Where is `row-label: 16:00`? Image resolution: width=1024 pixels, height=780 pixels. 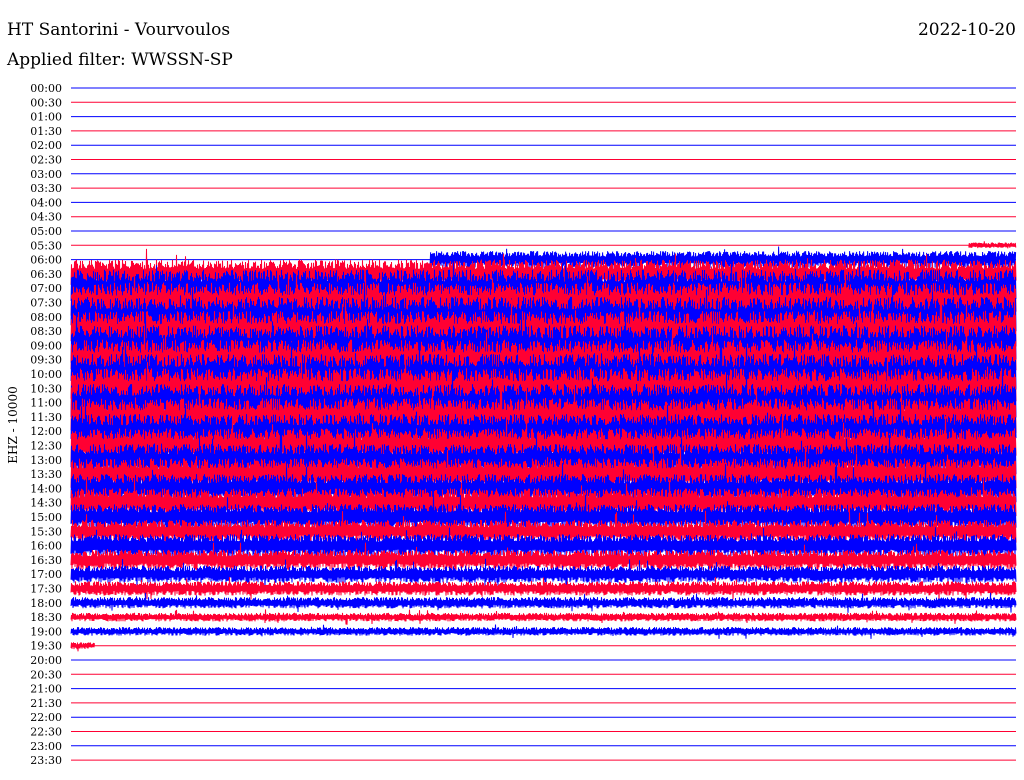
row-label: 16:00 is located at coordinates (46, 546).